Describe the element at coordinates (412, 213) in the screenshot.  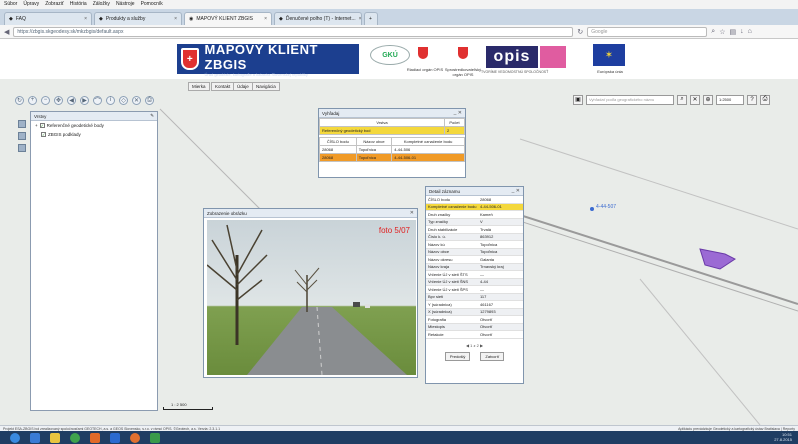
I see `close-icon: ✕` at that location.